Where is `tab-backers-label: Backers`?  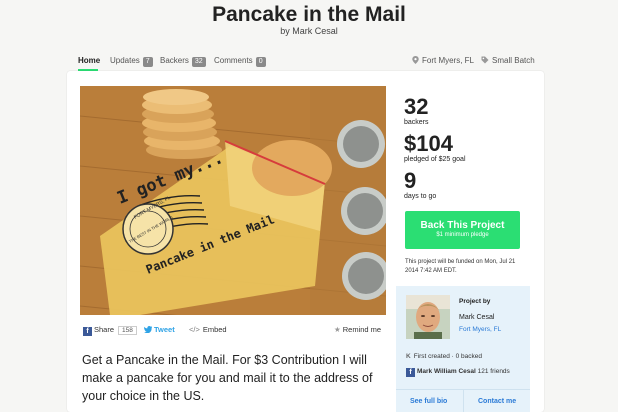
tab-backers-label: Backers is located at coordinates (174, 60).